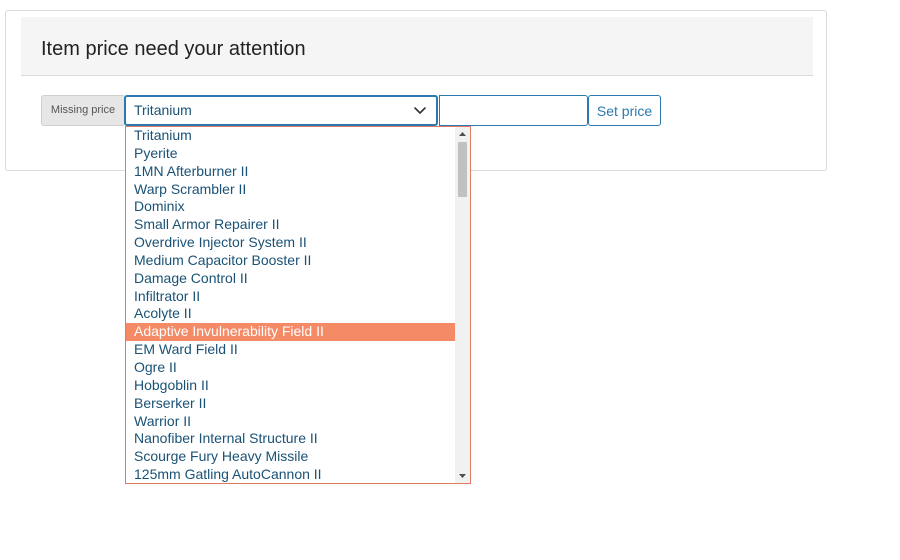 The image size is (900, 560). What do you see at coordinates (624, 110) in the screenshot?
I see `set-price-button: Set price` at bounding box center [624, 110].